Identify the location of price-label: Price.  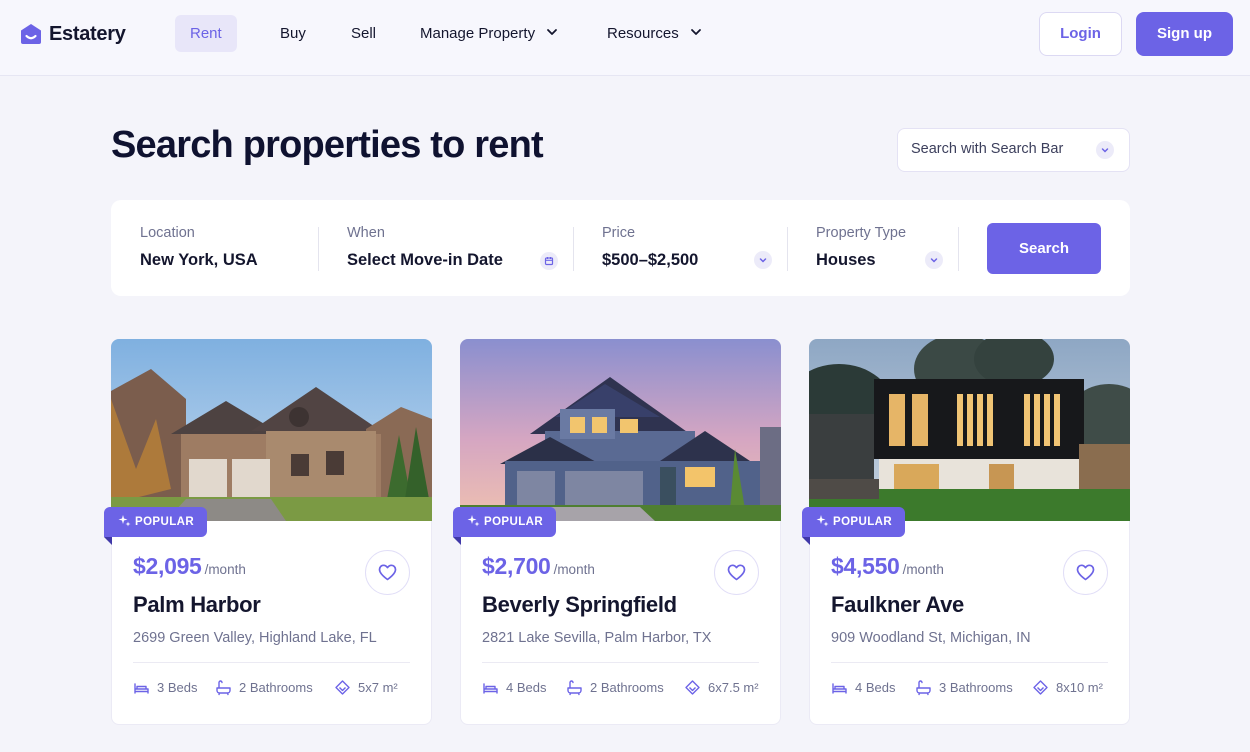
(619, 233).